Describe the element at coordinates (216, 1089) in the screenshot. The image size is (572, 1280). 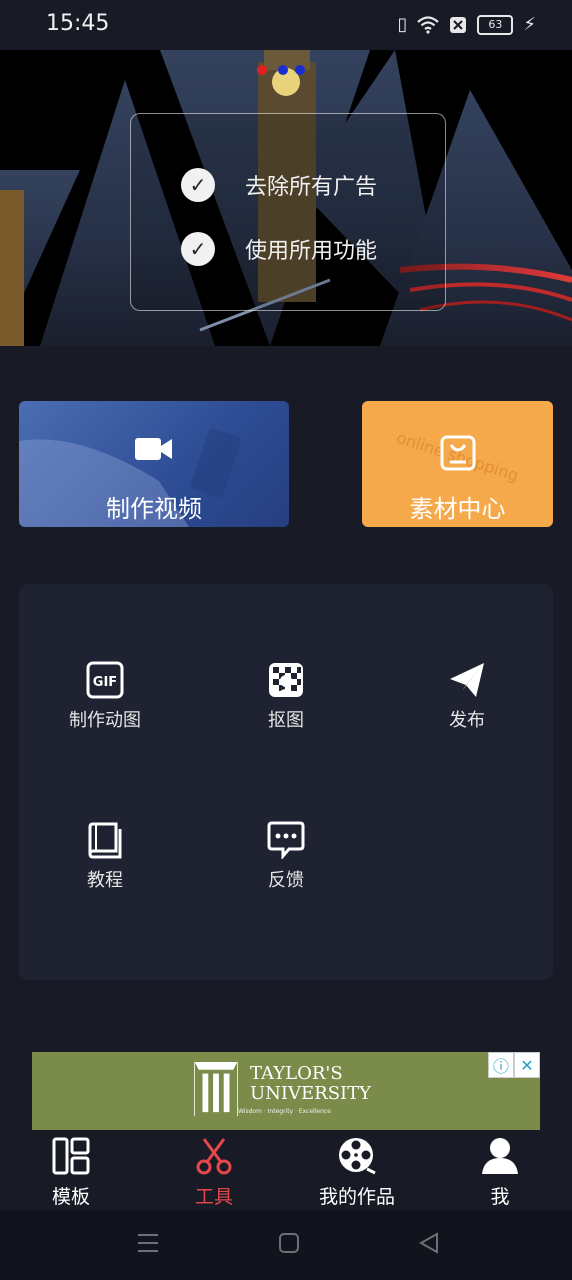
I see `university-logo-icon` at that location.